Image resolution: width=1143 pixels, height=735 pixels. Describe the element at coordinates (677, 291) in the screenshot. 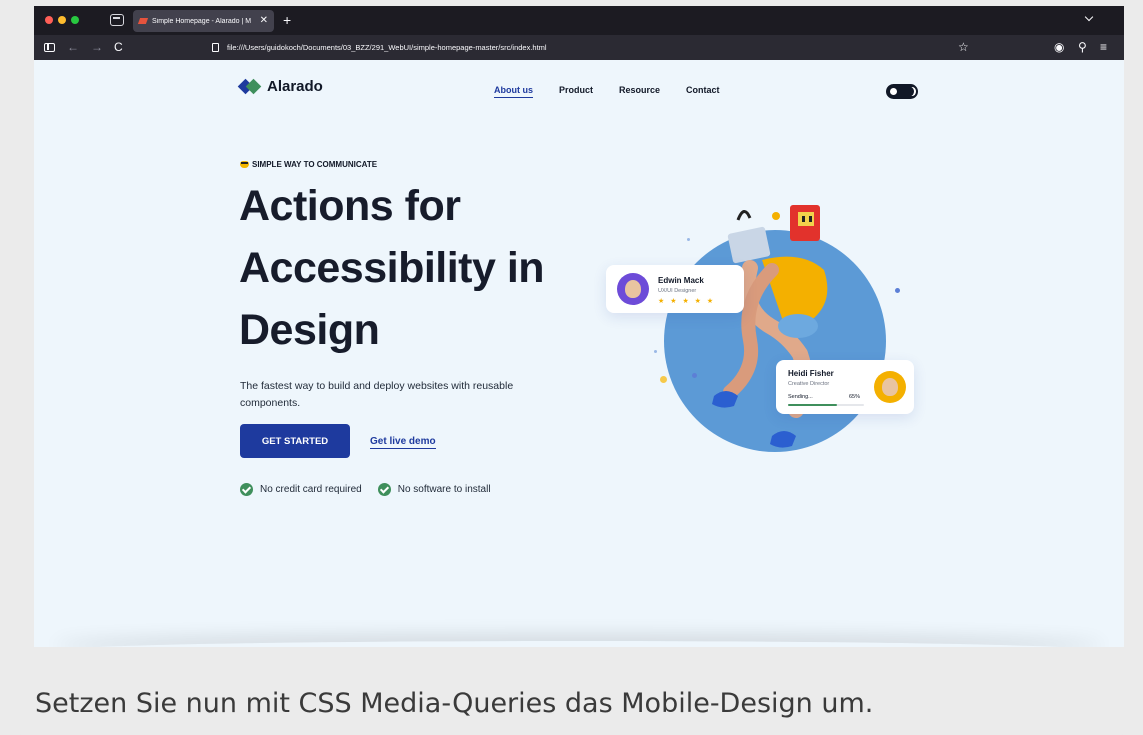

I see `card-role: UX/UI Designer` at that location.